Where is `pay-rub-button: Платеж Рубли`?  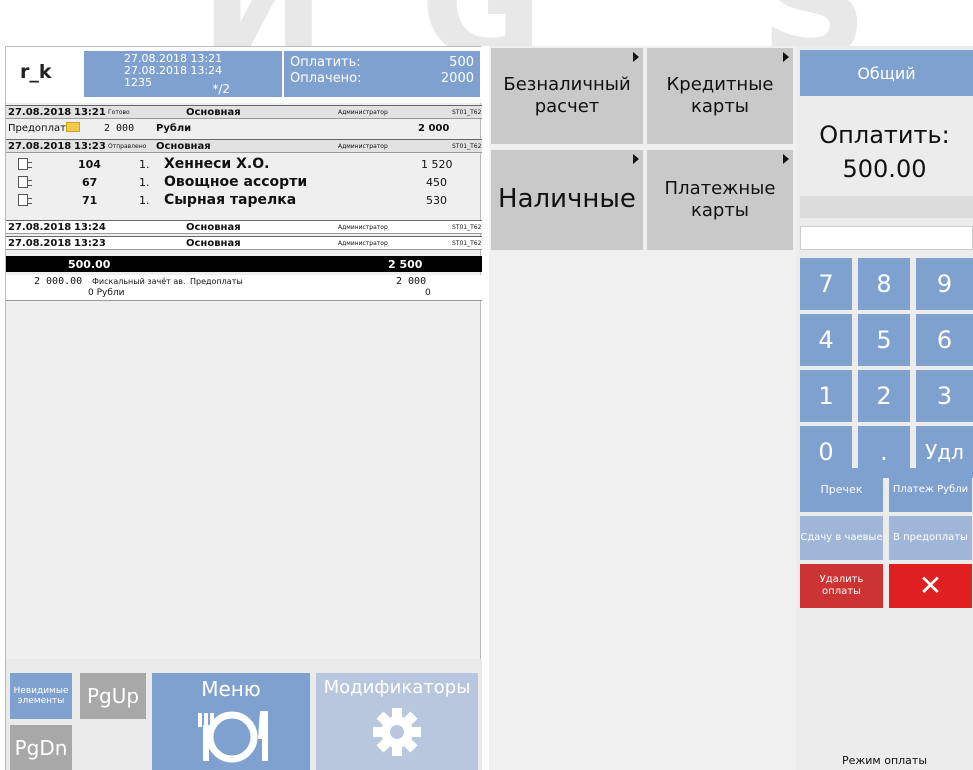
pay-rub-button: Платеж Рубли is located at coordinates (930, 490).